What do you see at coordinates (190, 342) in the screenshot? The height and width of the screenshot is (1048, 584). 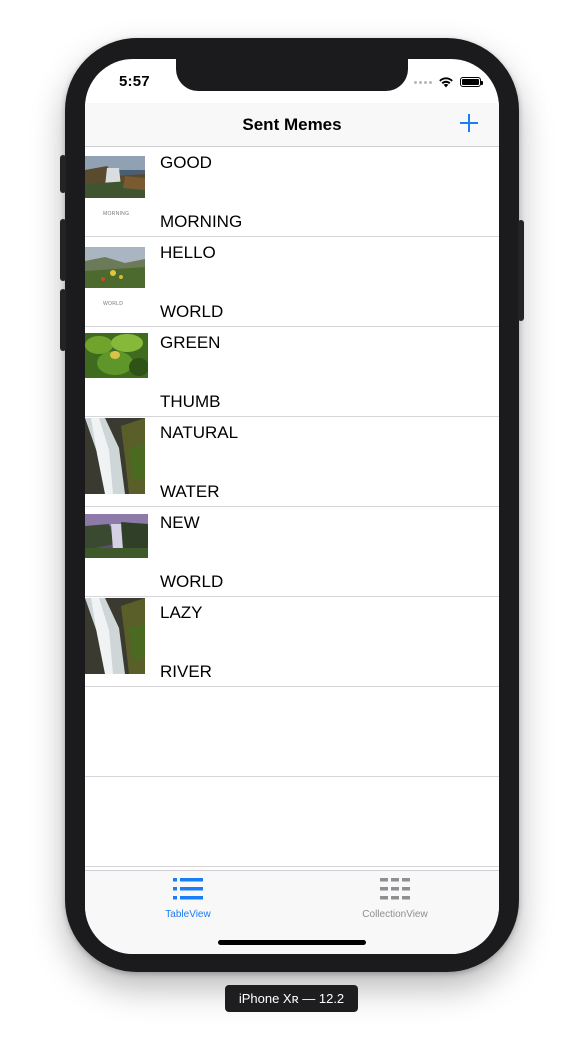 I see `meme-top-text: GREEN` at bounding box center [190, 342].